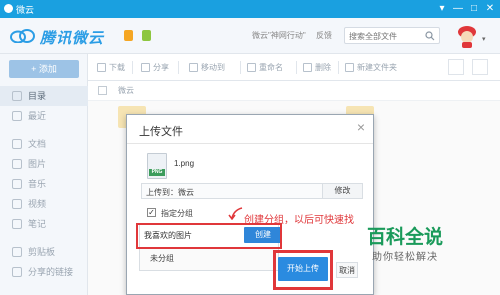 Image resolution: width=500 pixels, height=295 pixels. I want to click on folder-icon, so click(17, 96).